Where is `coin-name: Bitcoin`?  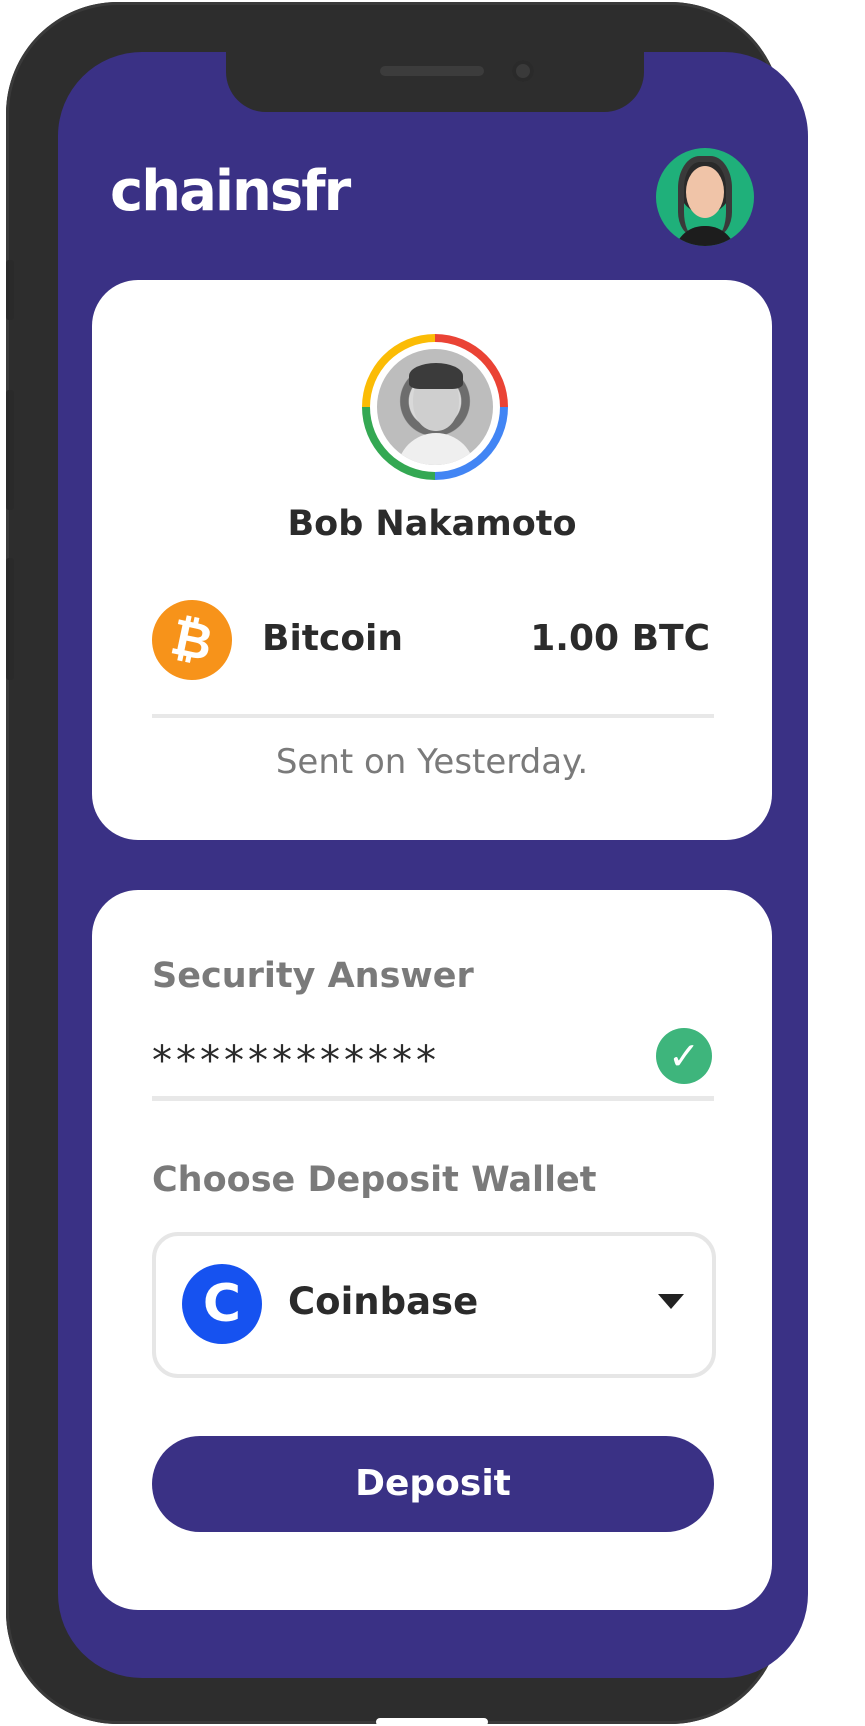 coin-name: Bitcoin is located at coordinates (333, 638).